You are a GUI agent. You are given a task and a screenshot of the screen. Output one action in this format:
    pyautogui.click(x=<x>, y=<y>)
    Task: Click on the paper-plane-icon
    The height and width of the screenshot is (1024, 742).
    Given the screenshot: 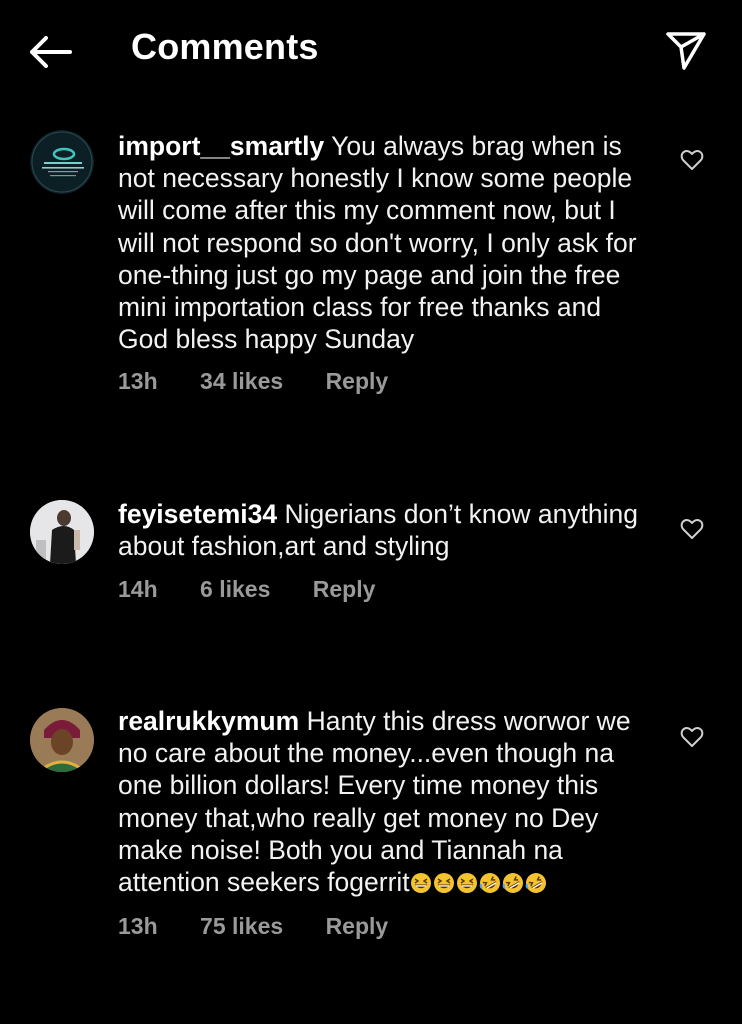 What is the action you would take?
    pyautogui.click(x=686, y=51)
    